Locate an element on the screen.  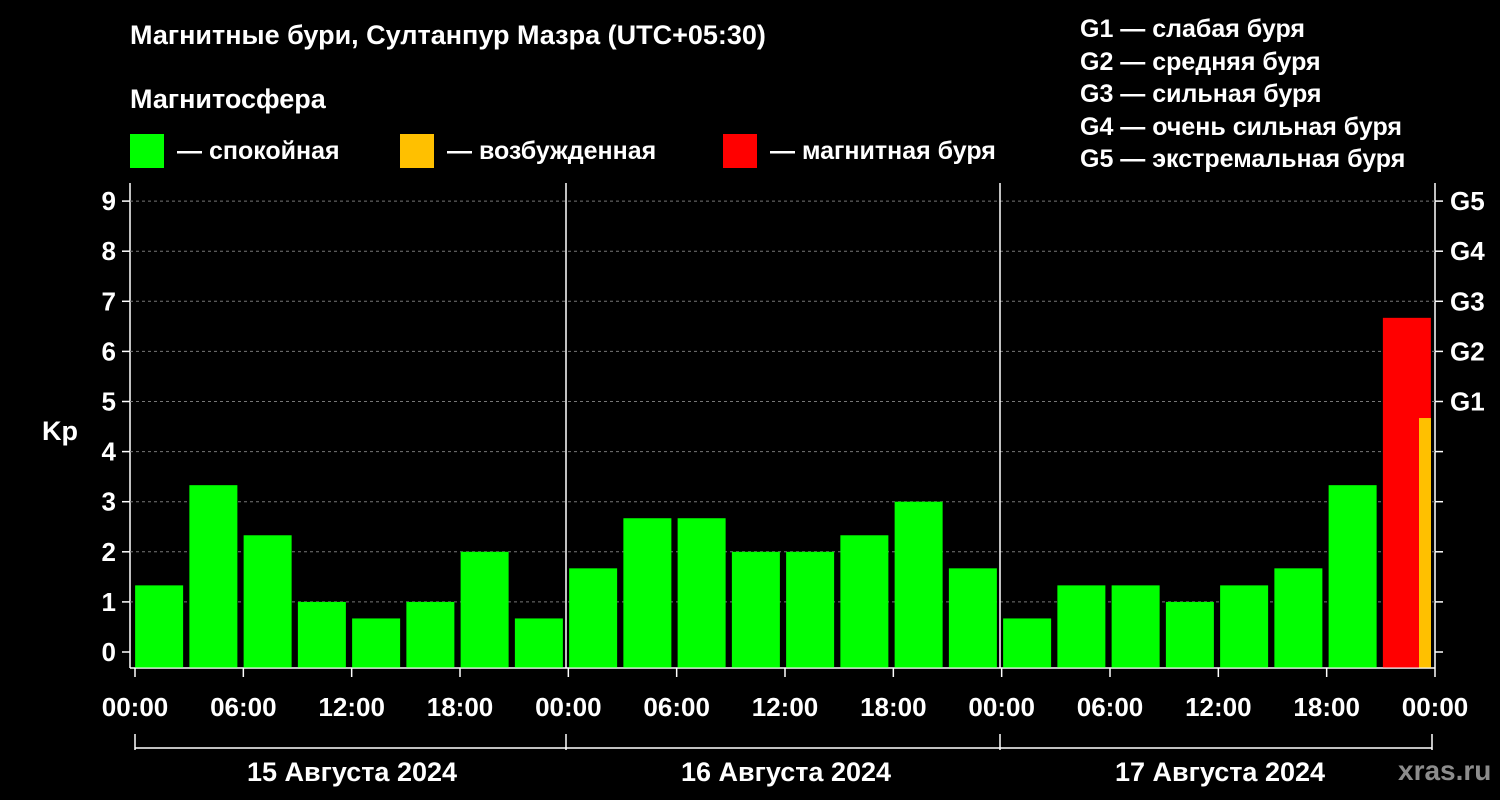
y-tick-label: 1 is located at coordinates (109, 602).